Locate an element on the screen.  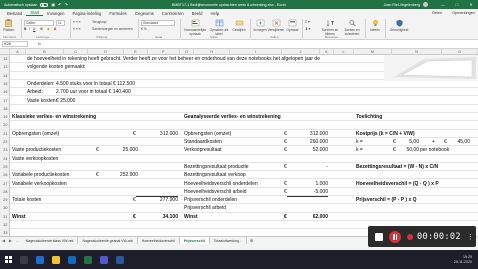
number-format-select: Standaard is located at coordinates (158, 23).